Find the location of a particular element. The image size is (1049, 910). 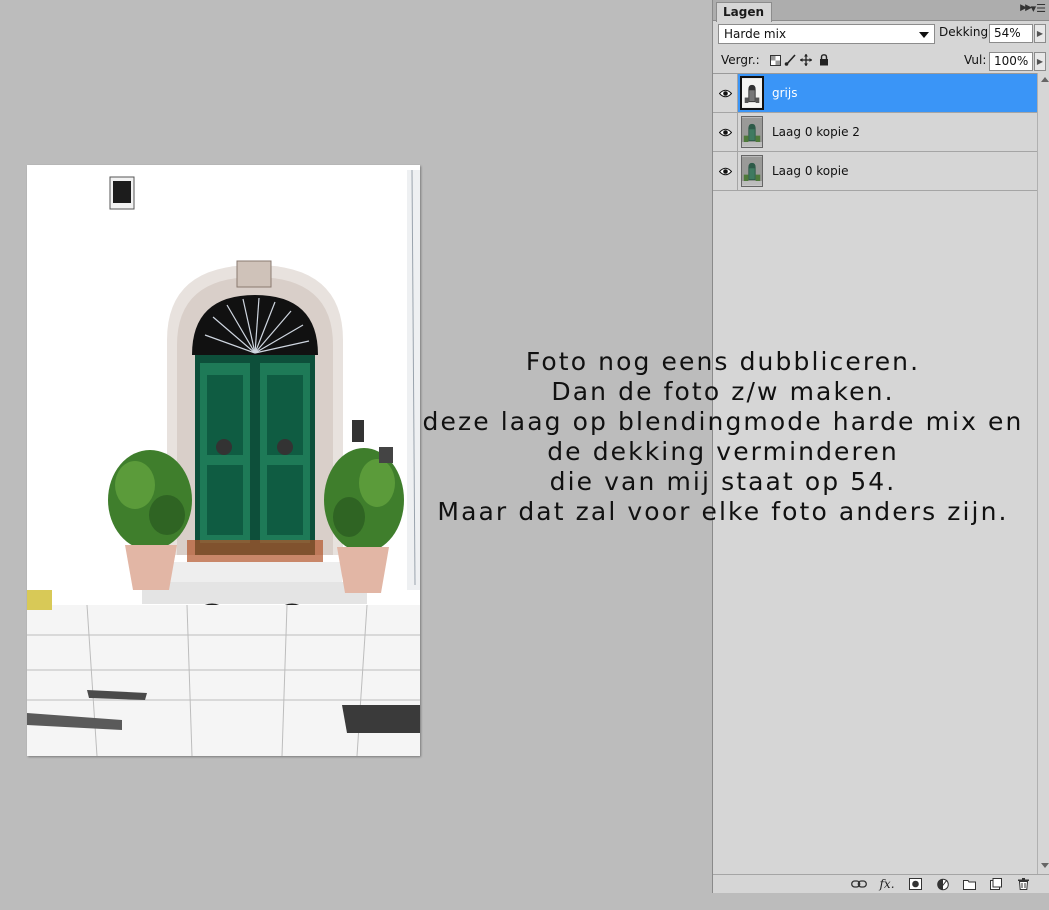

lock-all-icon is located at coordinates (824, 60).